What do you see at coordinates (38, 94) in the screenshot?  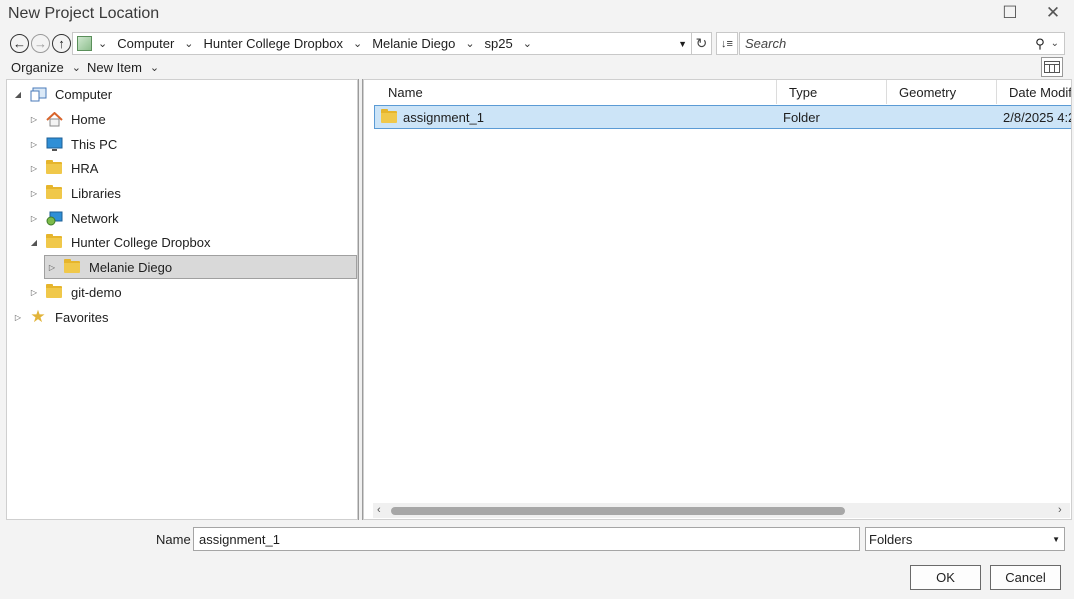 I see `computer-icon` at bounding box center [38, 94].